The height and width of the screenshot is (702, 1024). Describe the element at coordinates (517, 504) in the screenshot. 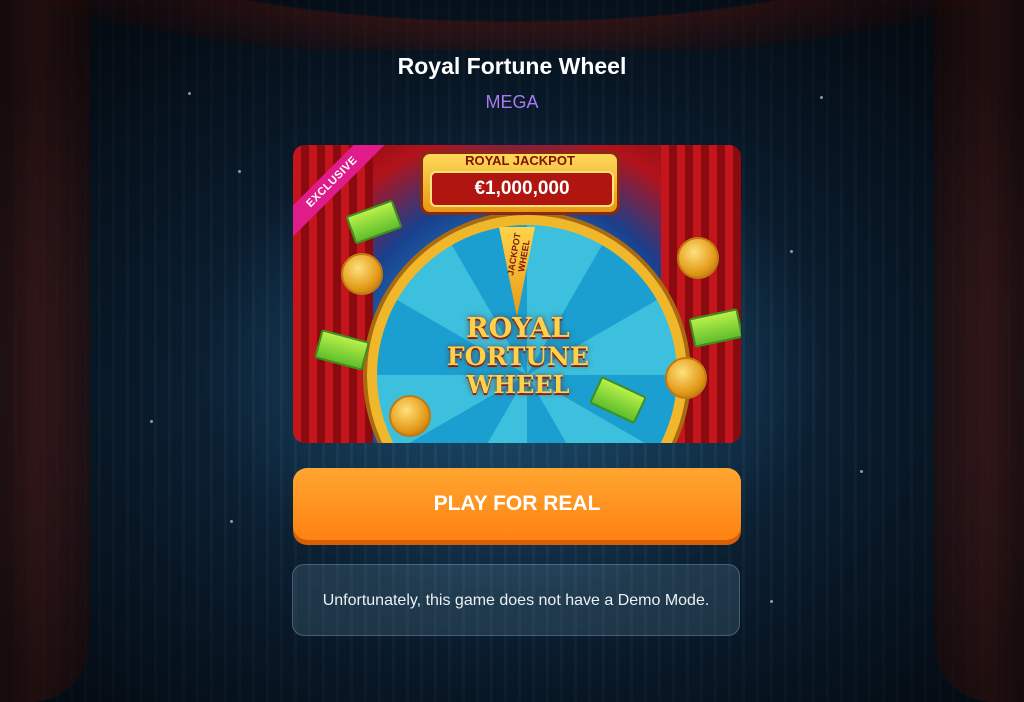

I see `play-for-real-button: PLAY FOR REAL` at that location.